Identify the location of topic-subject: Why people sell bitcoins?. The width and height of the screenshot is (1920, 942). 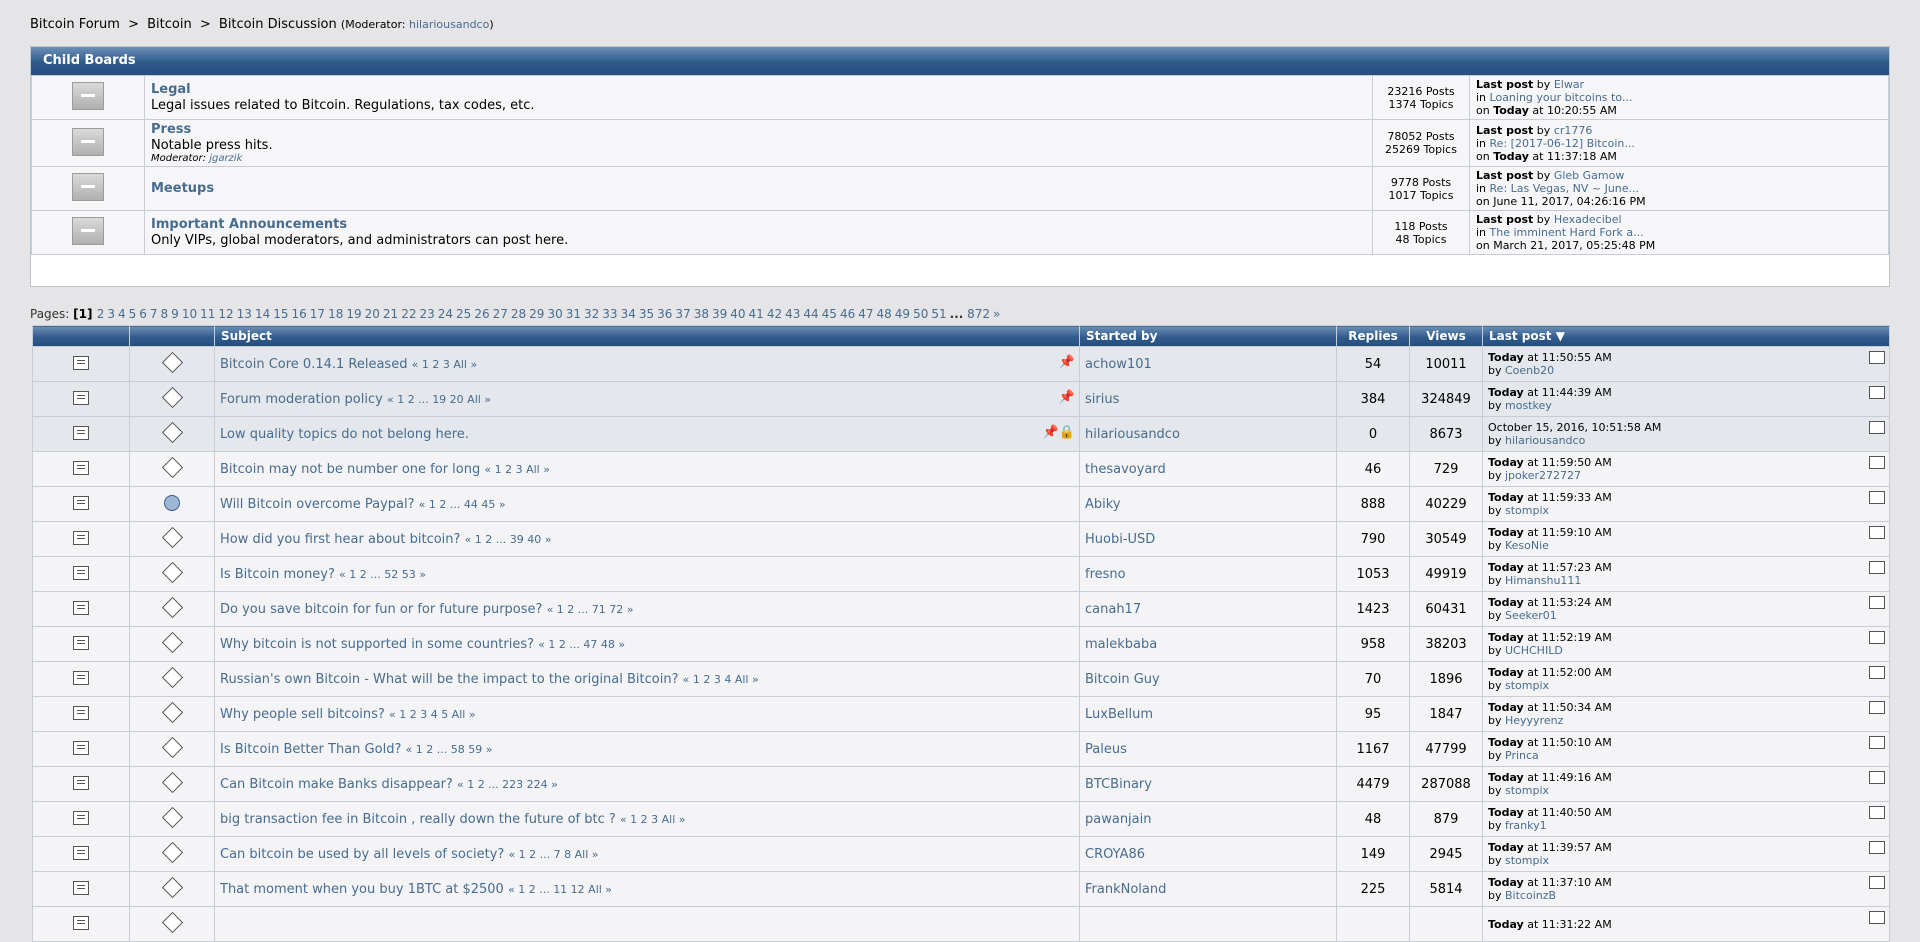
(302, 714).